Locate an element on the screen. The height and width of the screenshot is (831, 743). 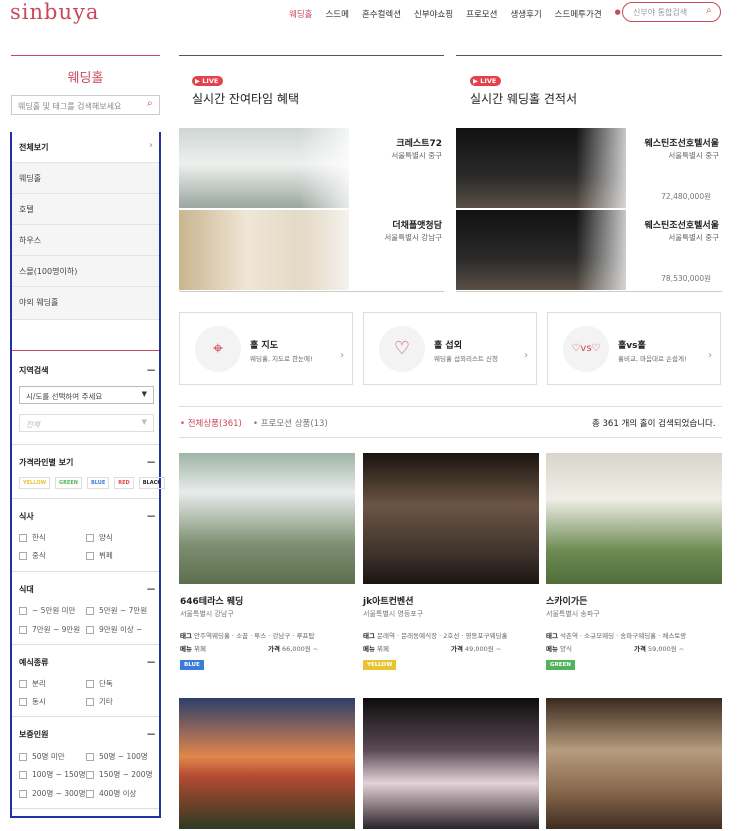
checkbox-price-under5: ~ 5만원 미만 is located at coordinates (47, 610).